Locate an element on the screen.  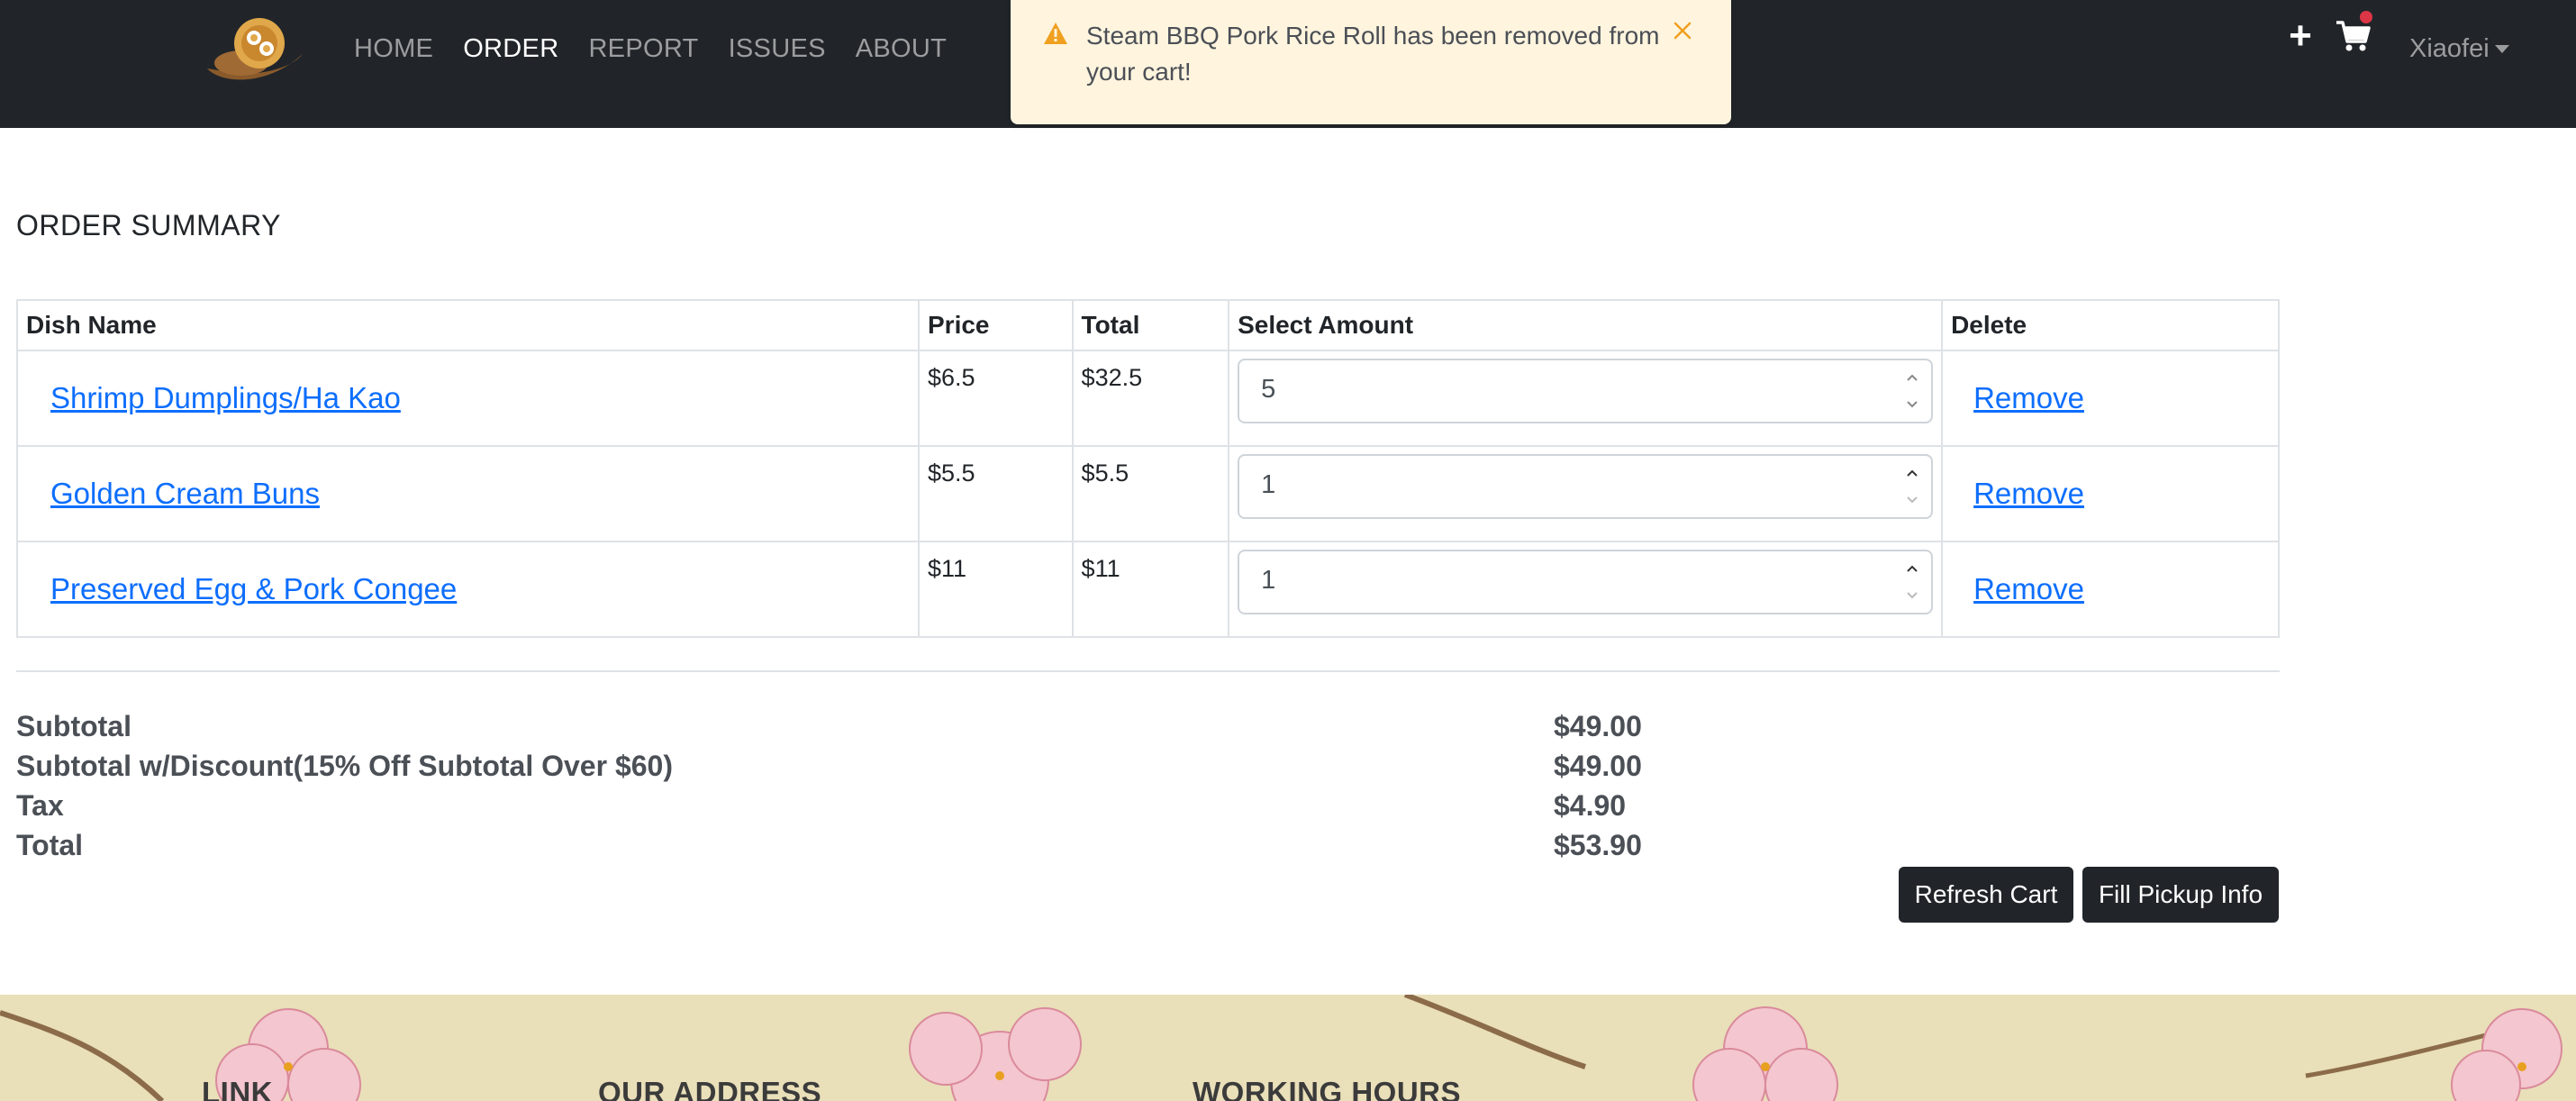
nav-about: ABOUT is located at coordinates (901, 49).